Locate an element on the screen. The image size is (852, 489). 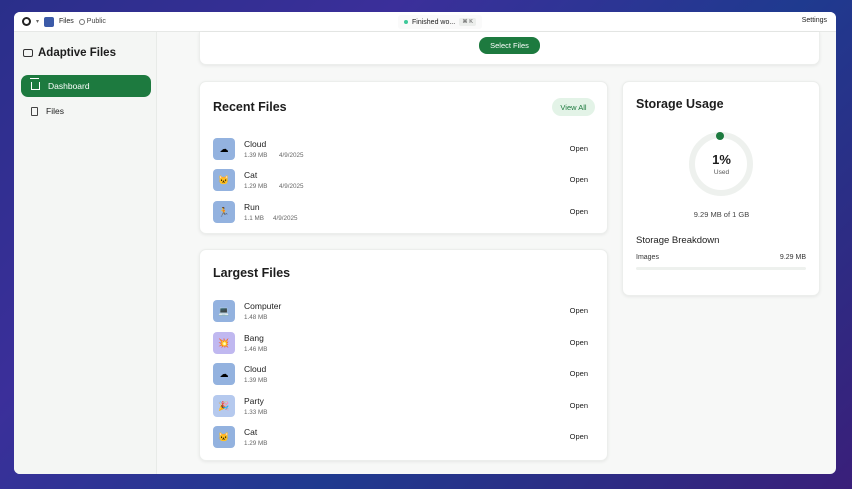
breakdown-bar is located at coordinates (721, 268).